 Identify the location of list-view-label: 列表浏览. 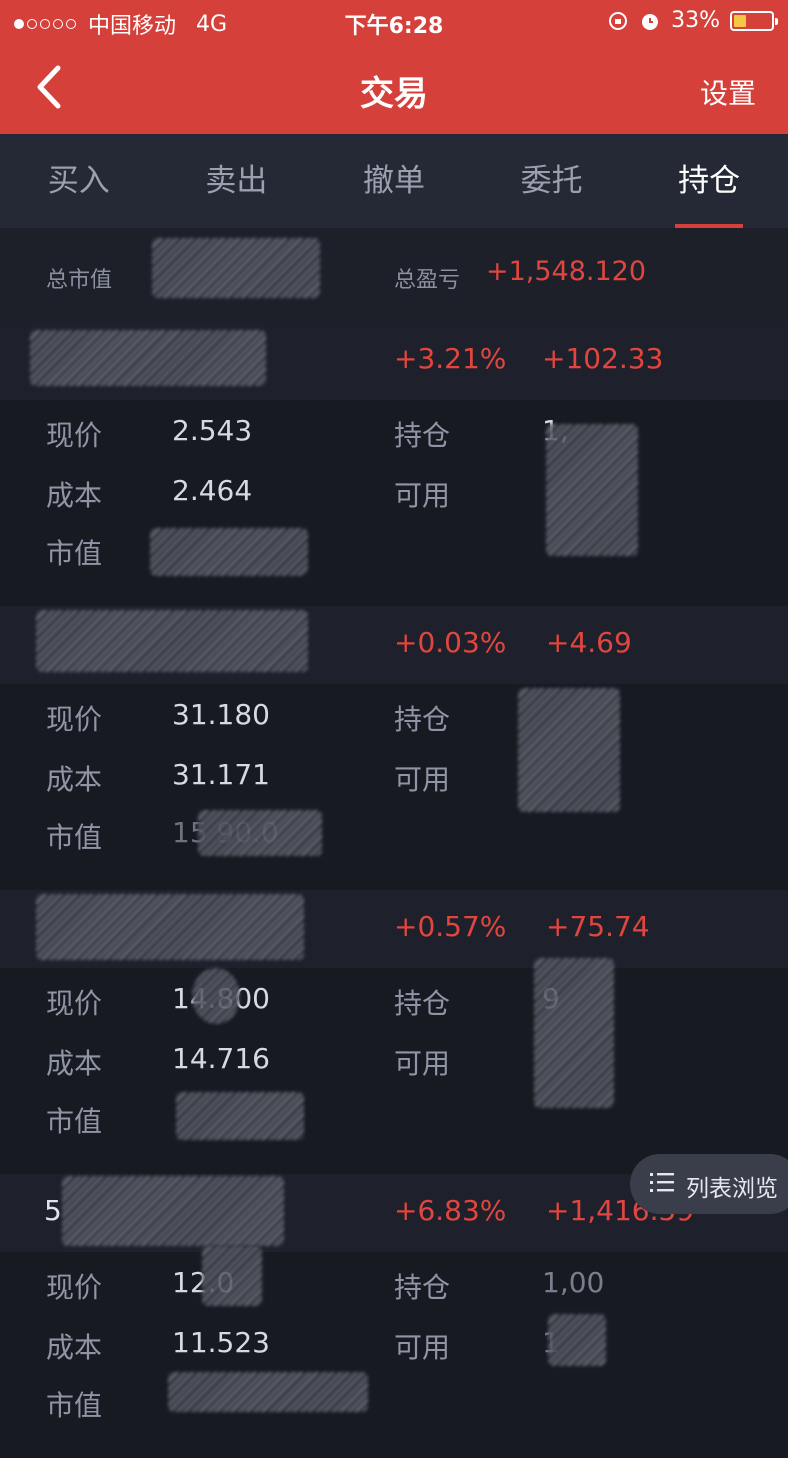
(732, 1189).